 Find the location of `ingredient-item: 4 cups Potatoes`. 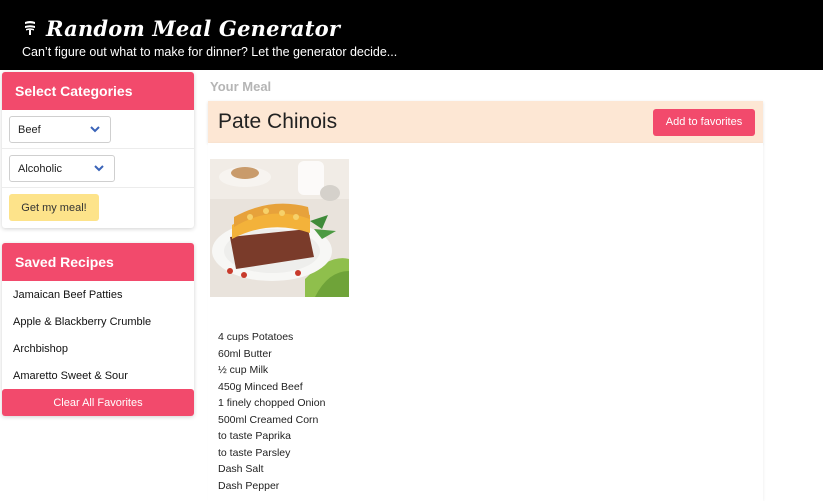

ingredient-item: 4 cups Potatoes is located at coordinates (256, 337).